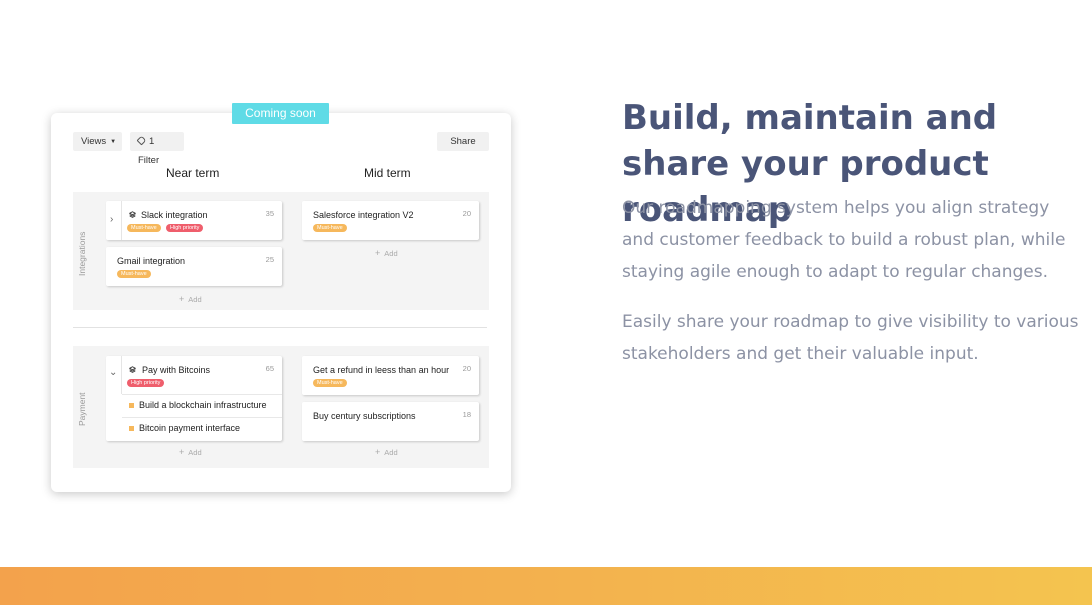  I want to click on caret-down-icon: ▼, so click(113, 142).